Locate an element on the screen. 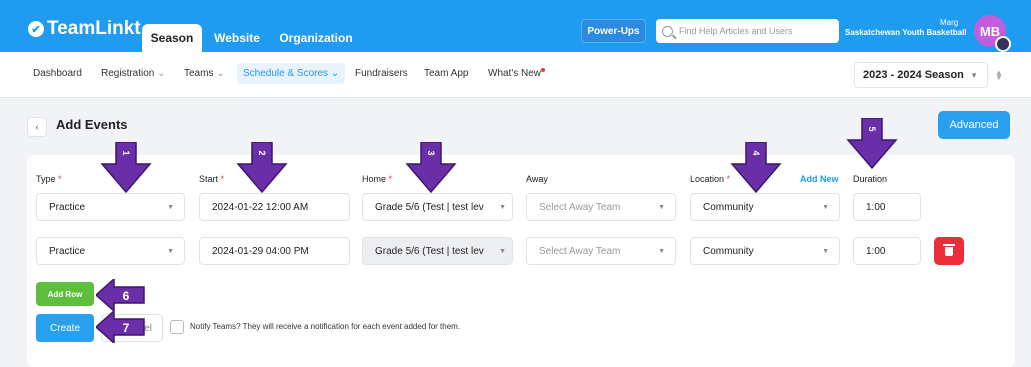 This screenshot has height=367, width=1031. create-button: Create is located at coordinates (65, 328).